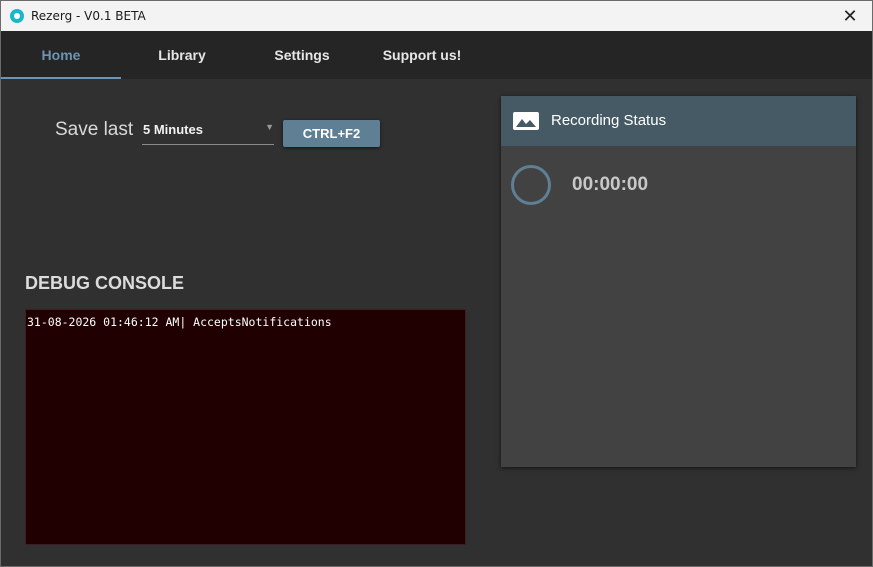  Describe the element at coordinates (678, 121) in the screenshot. I see `recording-status-header: Recording Status` at that location.